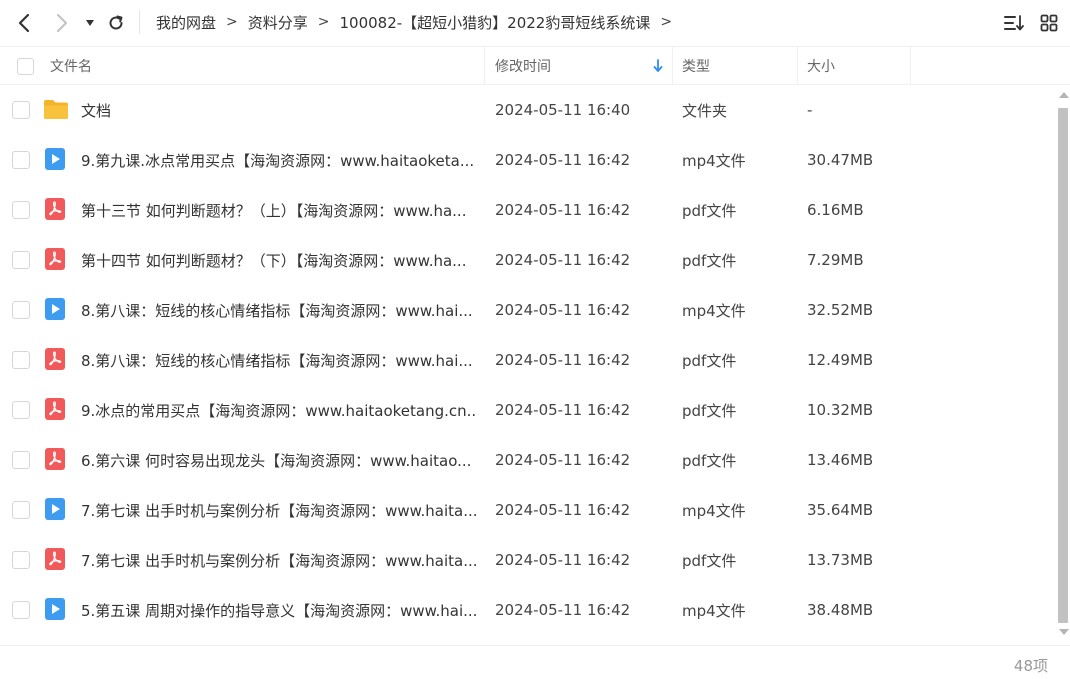  What do you see at coordinates (278, 110) in the screenshot?
I see `file-name: 文档` at bounding box center [278, 110].